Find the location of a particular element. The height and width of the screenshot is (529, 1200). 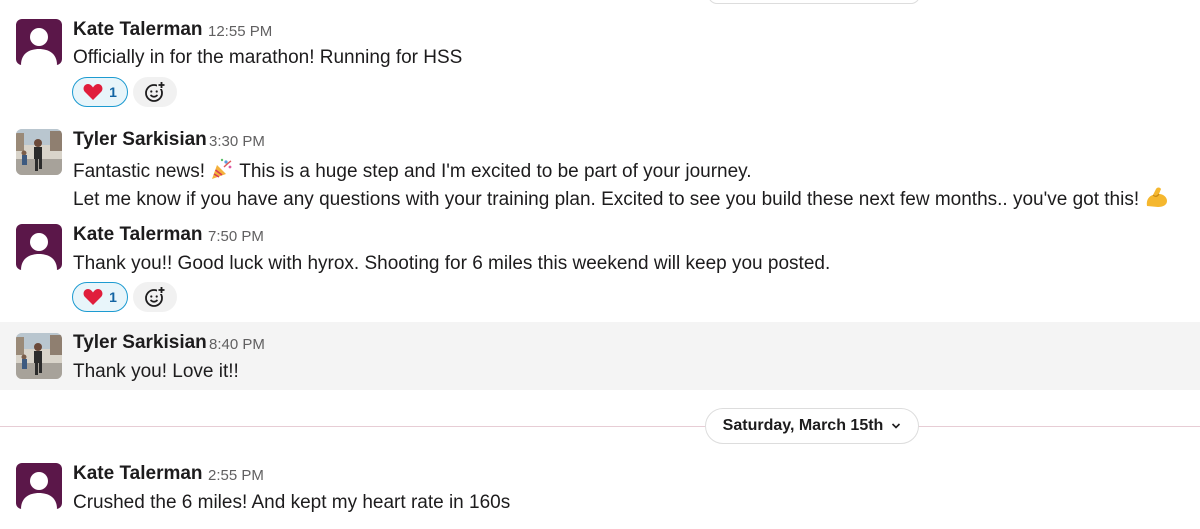

date-divider-label: Saturday, March 15th is located at coordinates (803, 425).